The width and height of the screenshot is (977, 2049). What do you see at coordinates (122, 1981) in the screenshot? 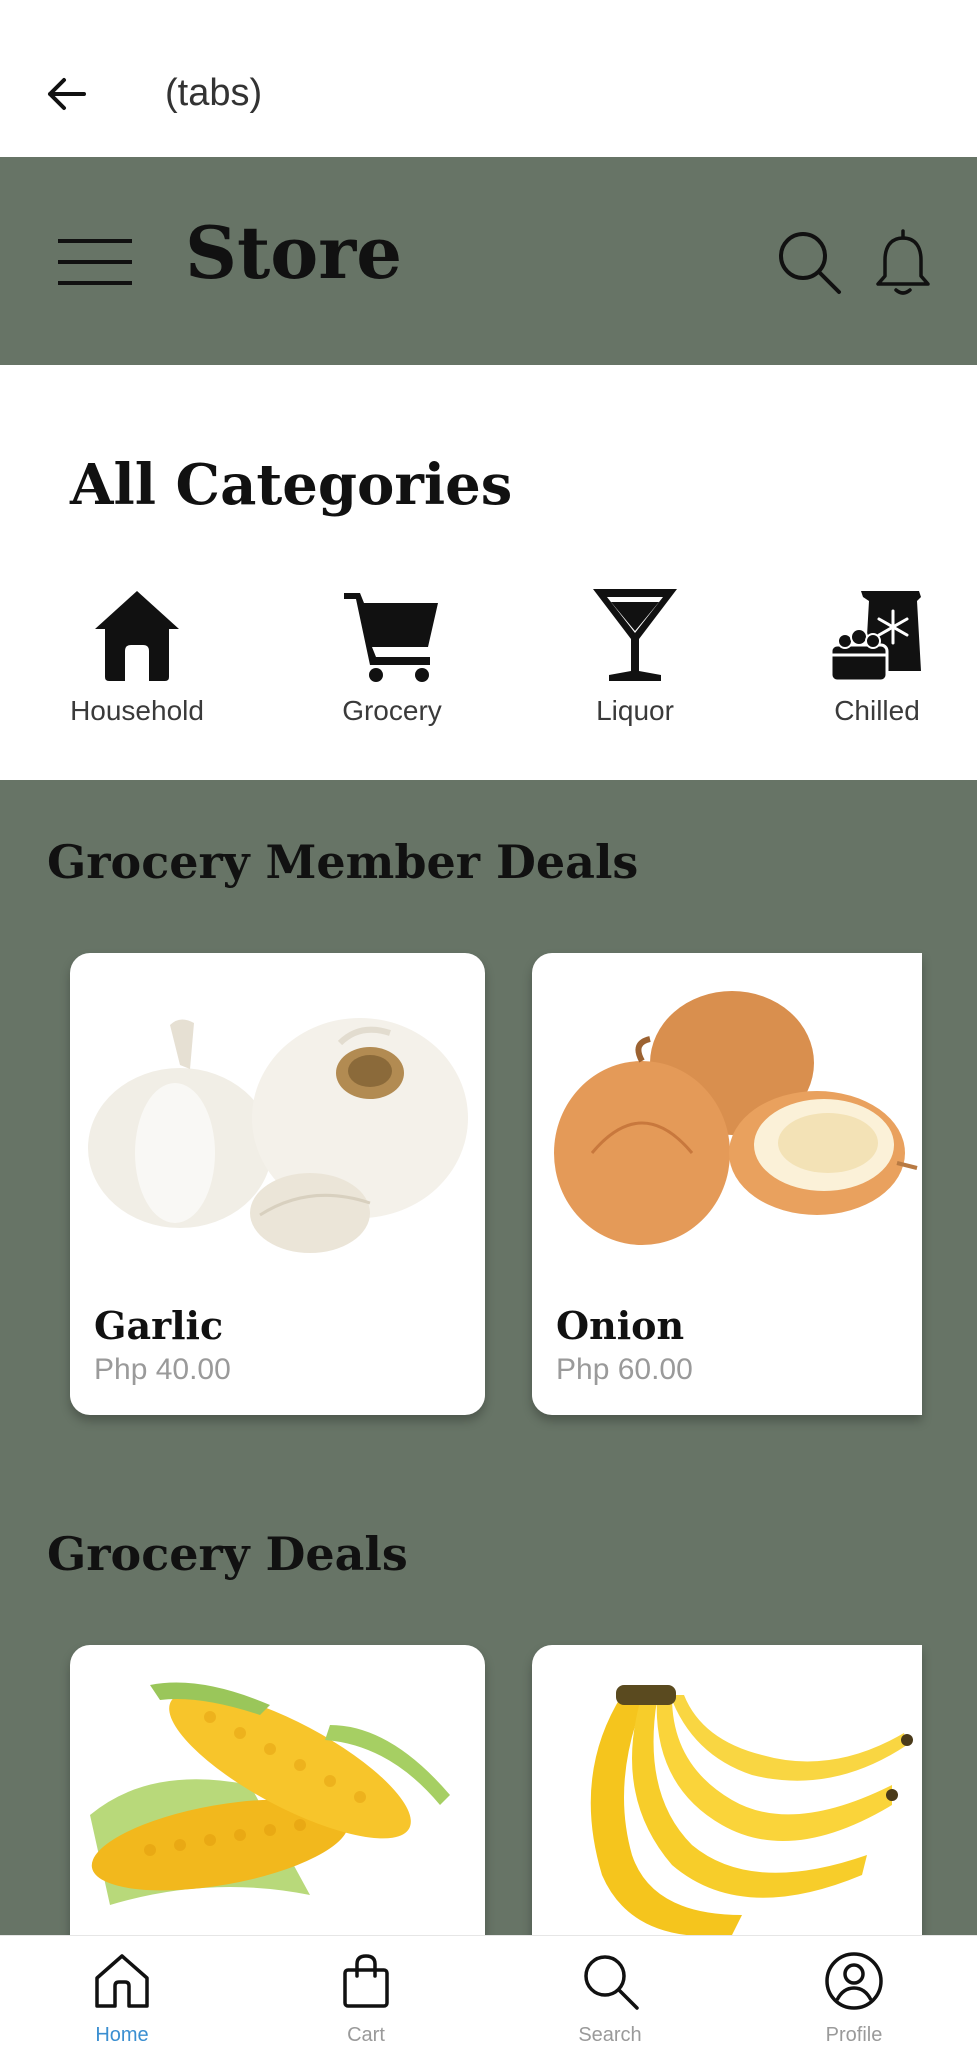
I see `home-icon` at bounding box center [122, 1981].